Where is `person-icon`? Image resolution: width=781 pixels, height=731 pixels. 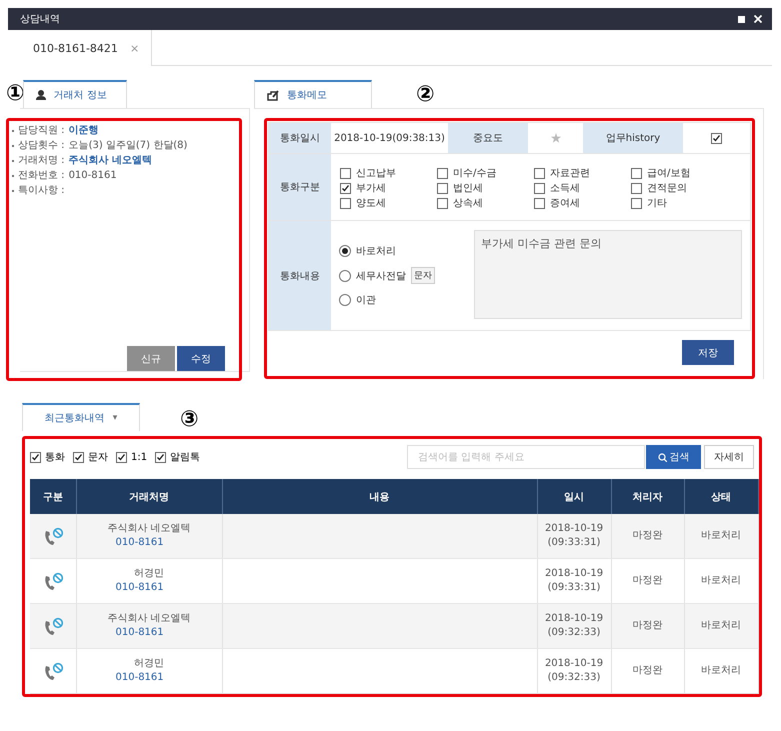 person-icon is located at coordinates (41, 95).